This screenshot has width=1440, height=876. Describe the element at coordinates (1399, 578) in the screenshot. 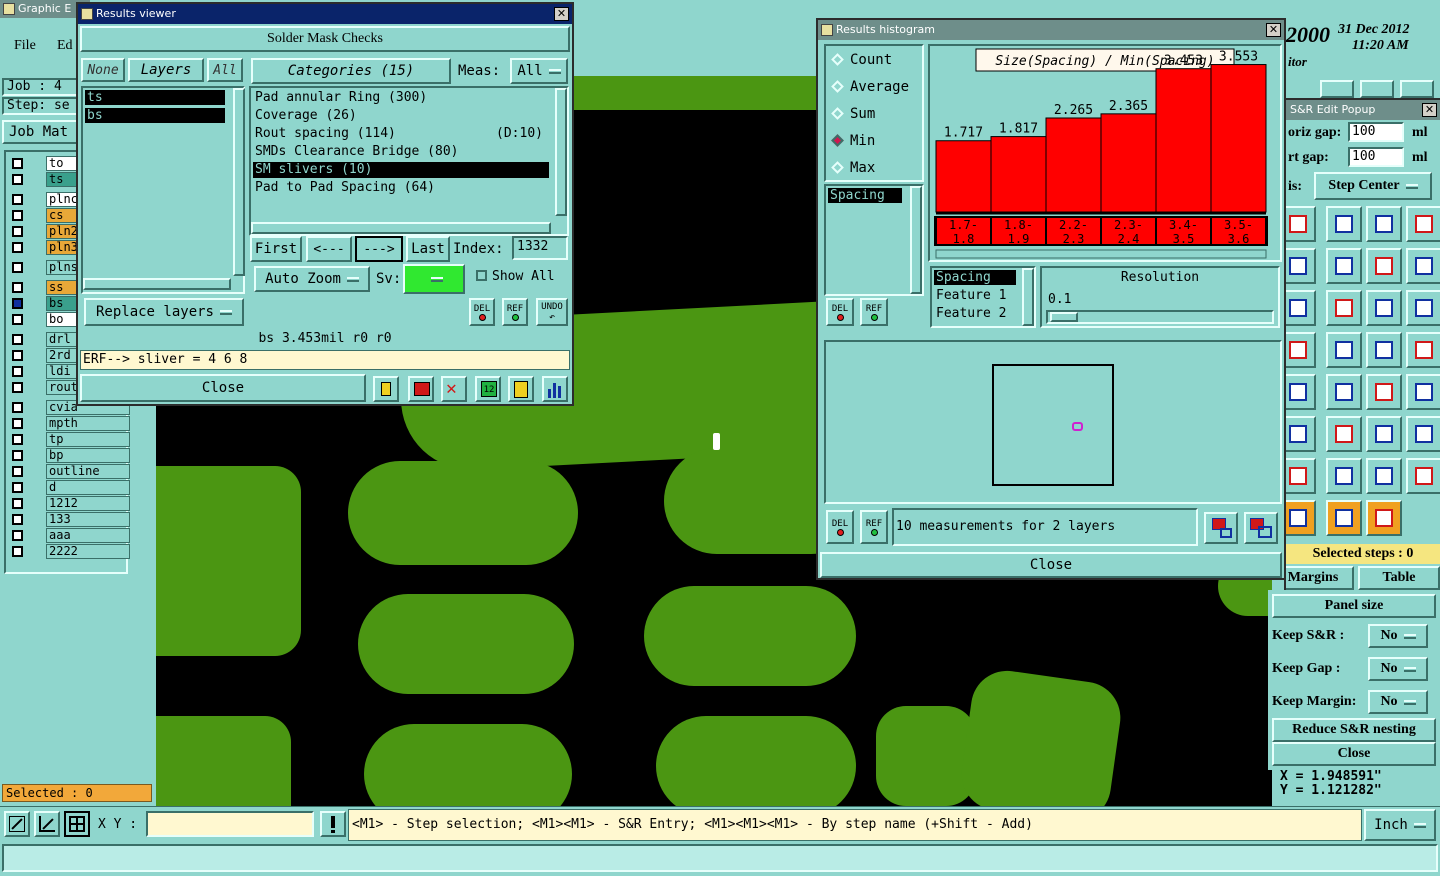

I see `table-button: Table` at that location.